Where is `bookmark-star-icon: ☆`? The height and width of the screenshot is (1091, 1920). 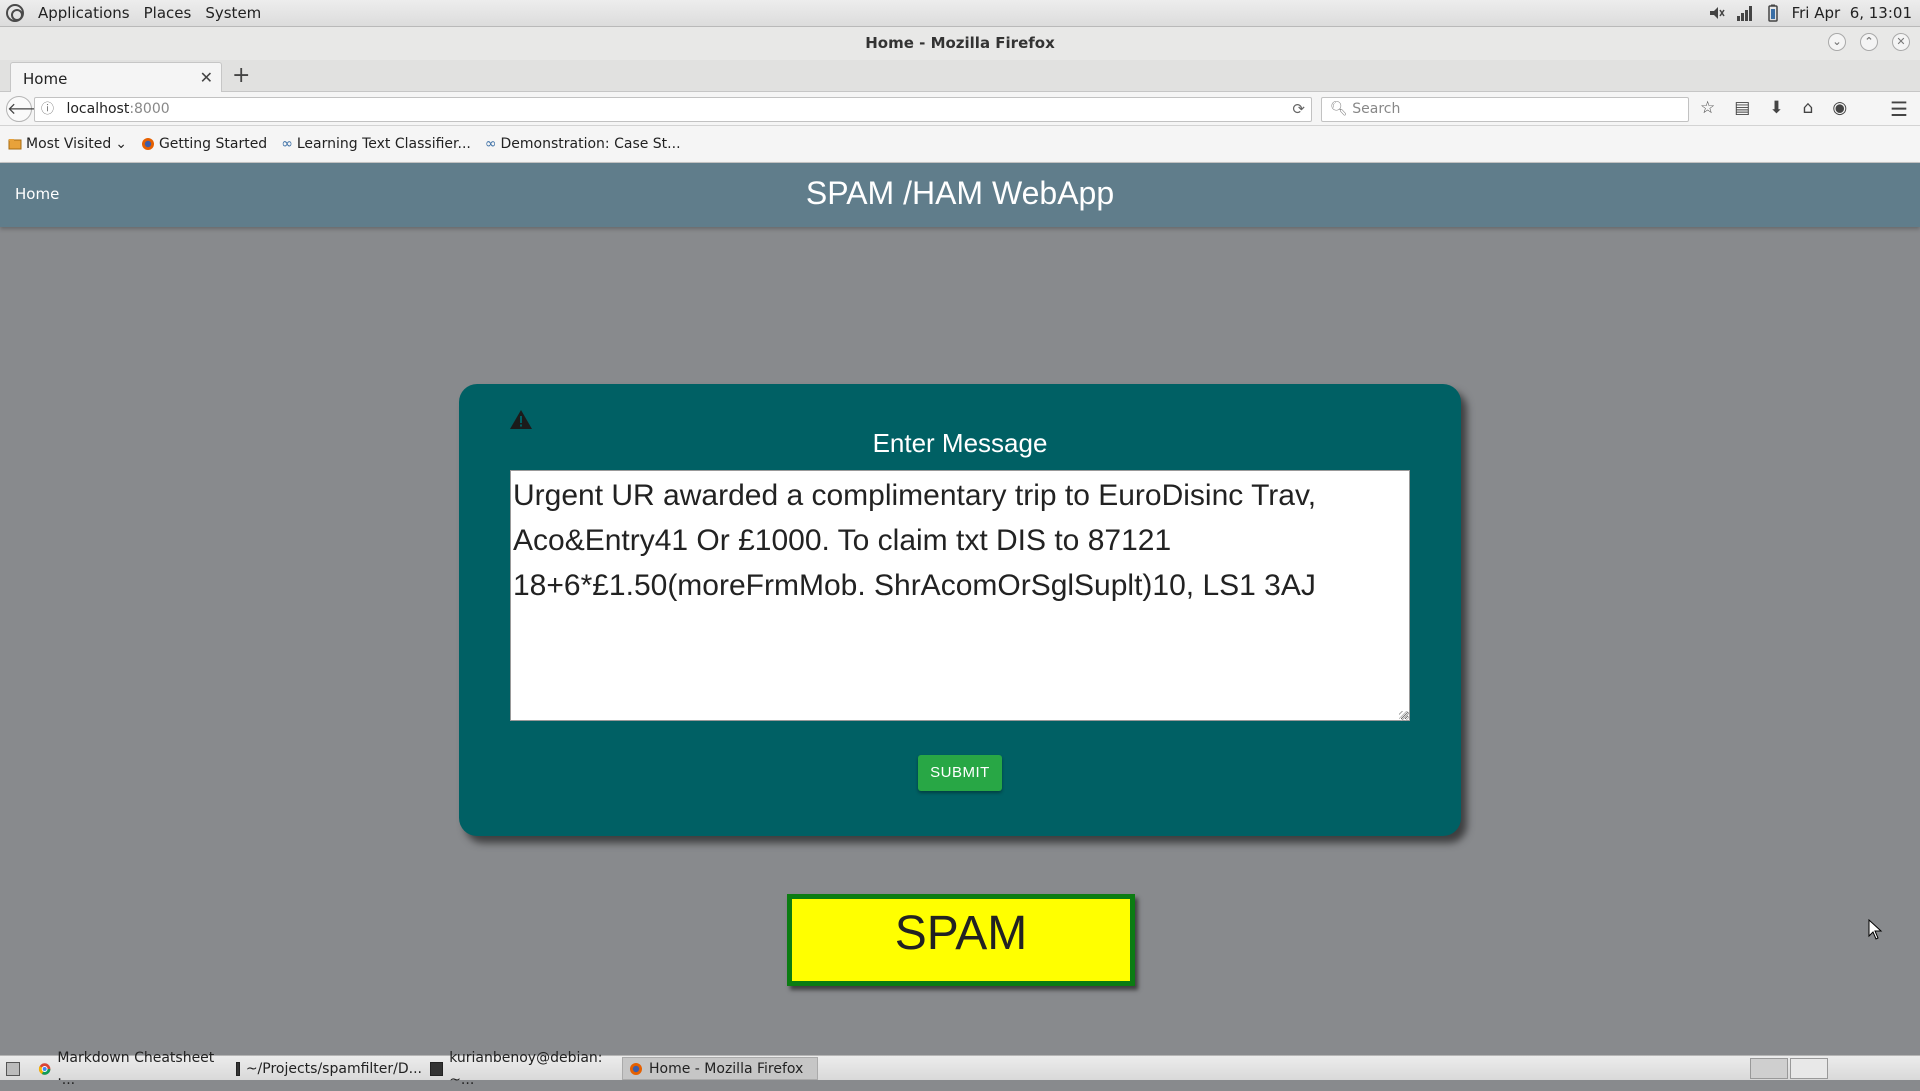
bookmark-star-icon: ☆ is located at coordinates (1707, 108).